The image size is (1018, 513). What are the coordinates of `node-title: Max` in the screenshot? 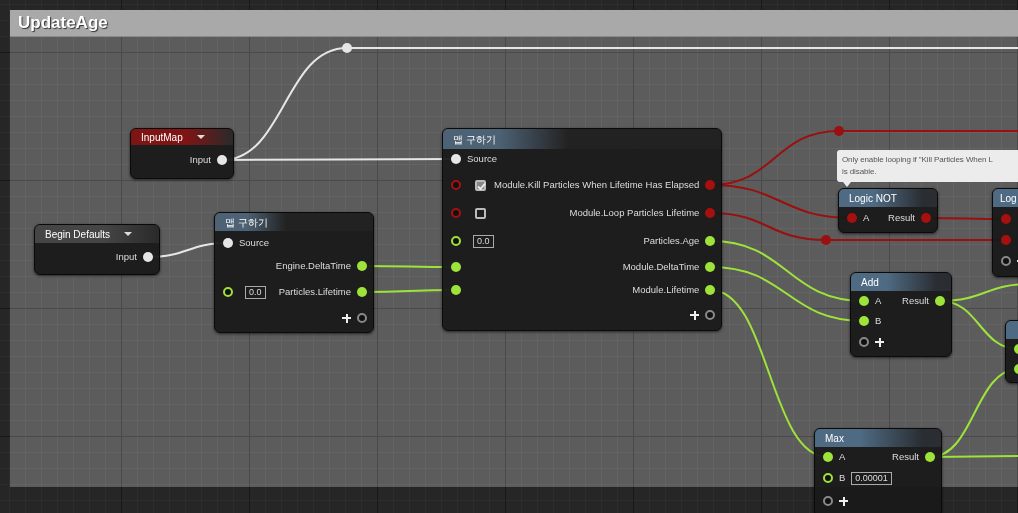 It's located at (834, 438).